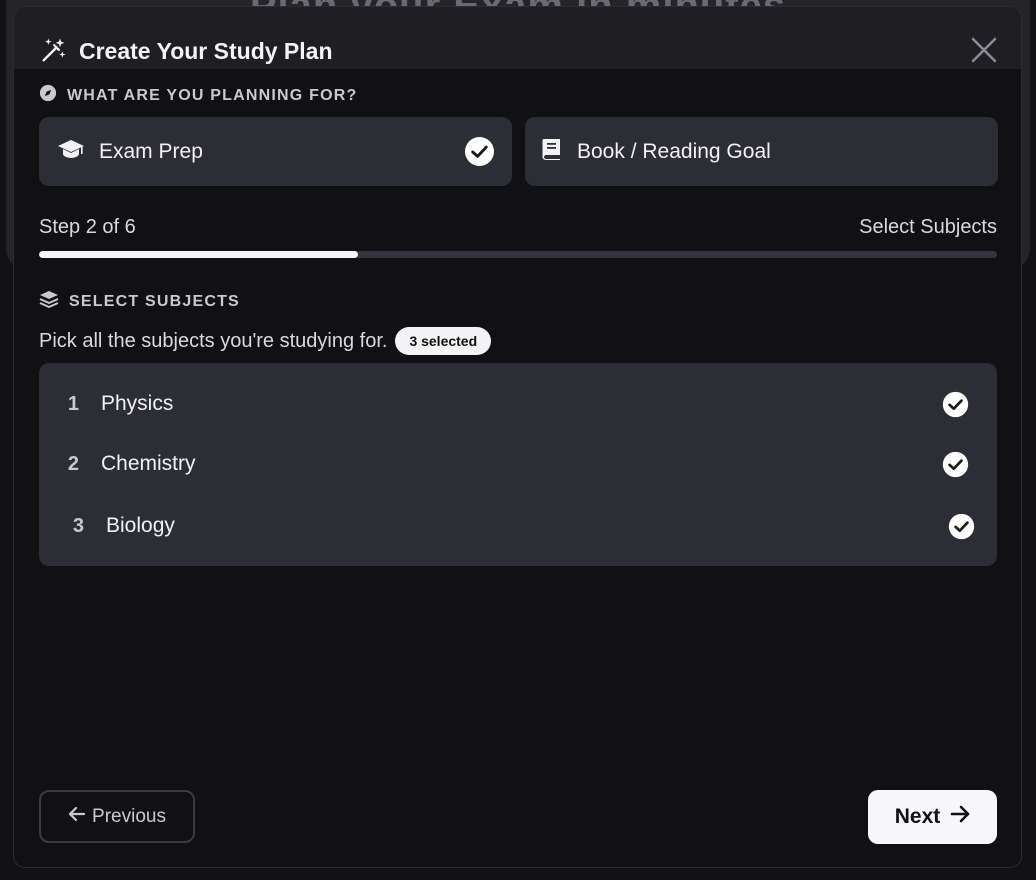 The image size is (1036, 880). Describe the element at coordinates (154, 301) in the screenshot. I see `subjects-section-text: SELECT SUBJECTS` at that location.